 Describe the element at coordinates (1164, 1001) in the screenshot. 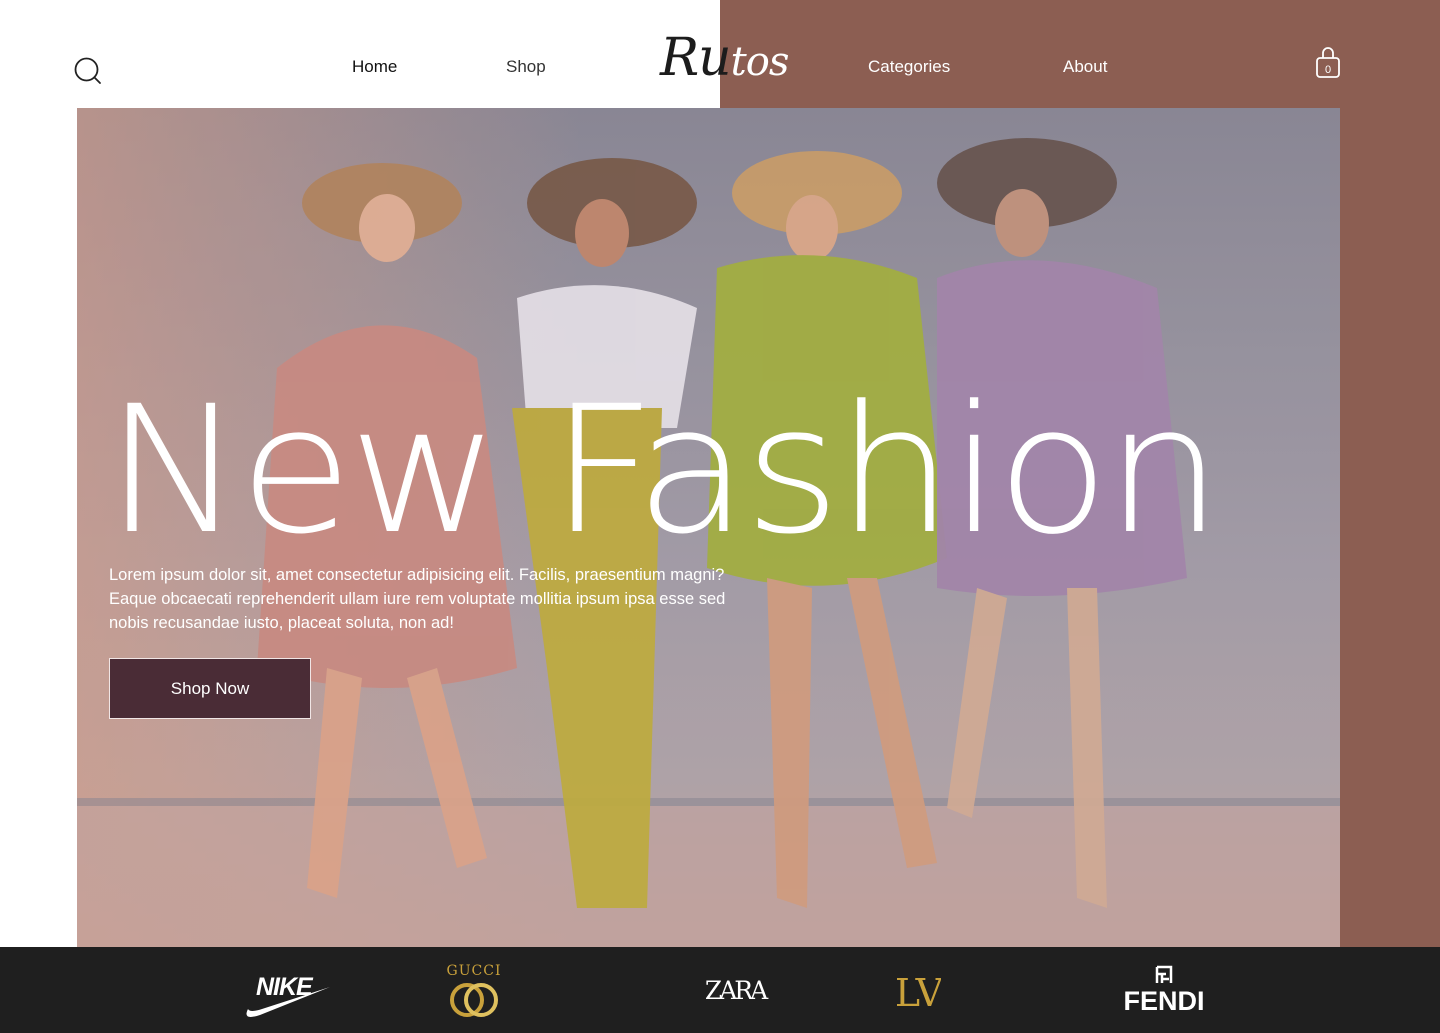

I see `fendi-wordmark: FENDI` at that location.